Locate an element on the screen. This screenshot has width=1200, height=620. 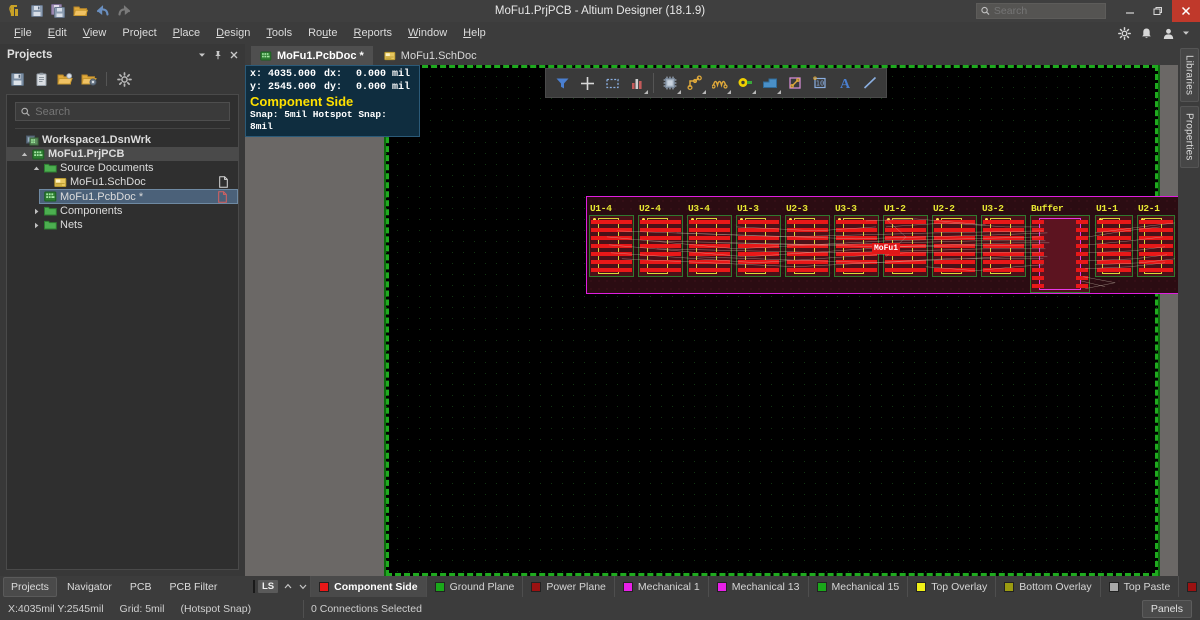
panel-tab-pcb: PCB is located at coordinates (141, 587).